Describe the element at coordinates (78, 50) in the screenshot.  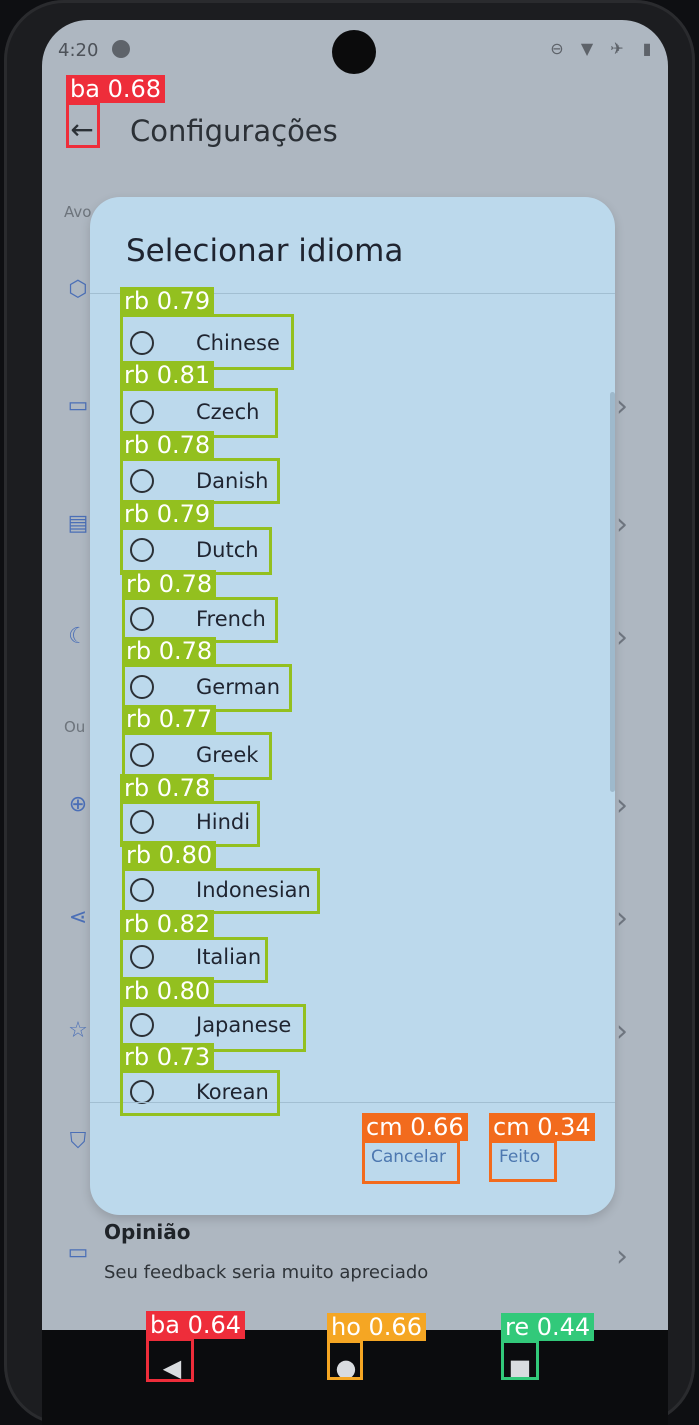
I see `status-time: 4:20` at that location.